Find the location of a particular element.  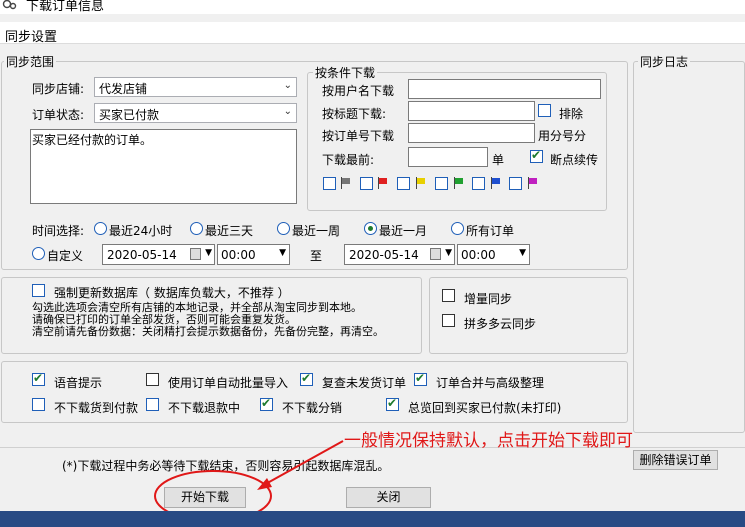

force-update-label: 强制更新数据库（ 数据库负载大，不推荐 ） is located at coordinates (172, 293).